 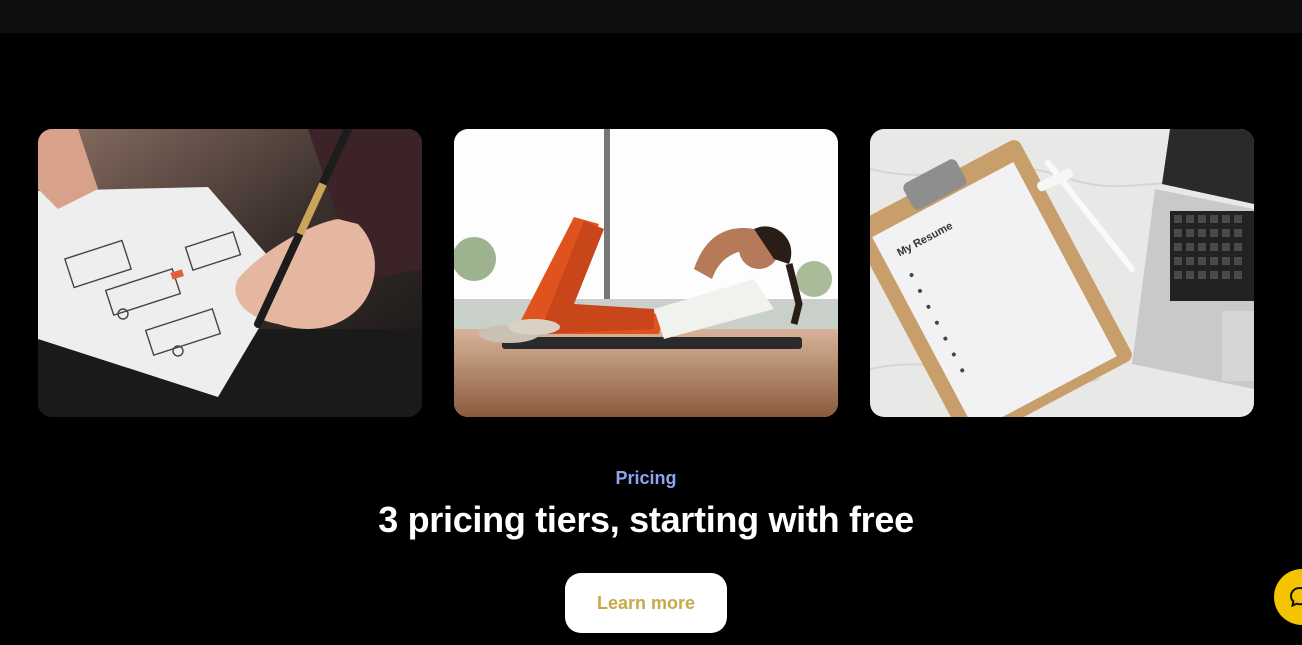 I want to click on chat-widget-button, so click(x=1288, y=597).